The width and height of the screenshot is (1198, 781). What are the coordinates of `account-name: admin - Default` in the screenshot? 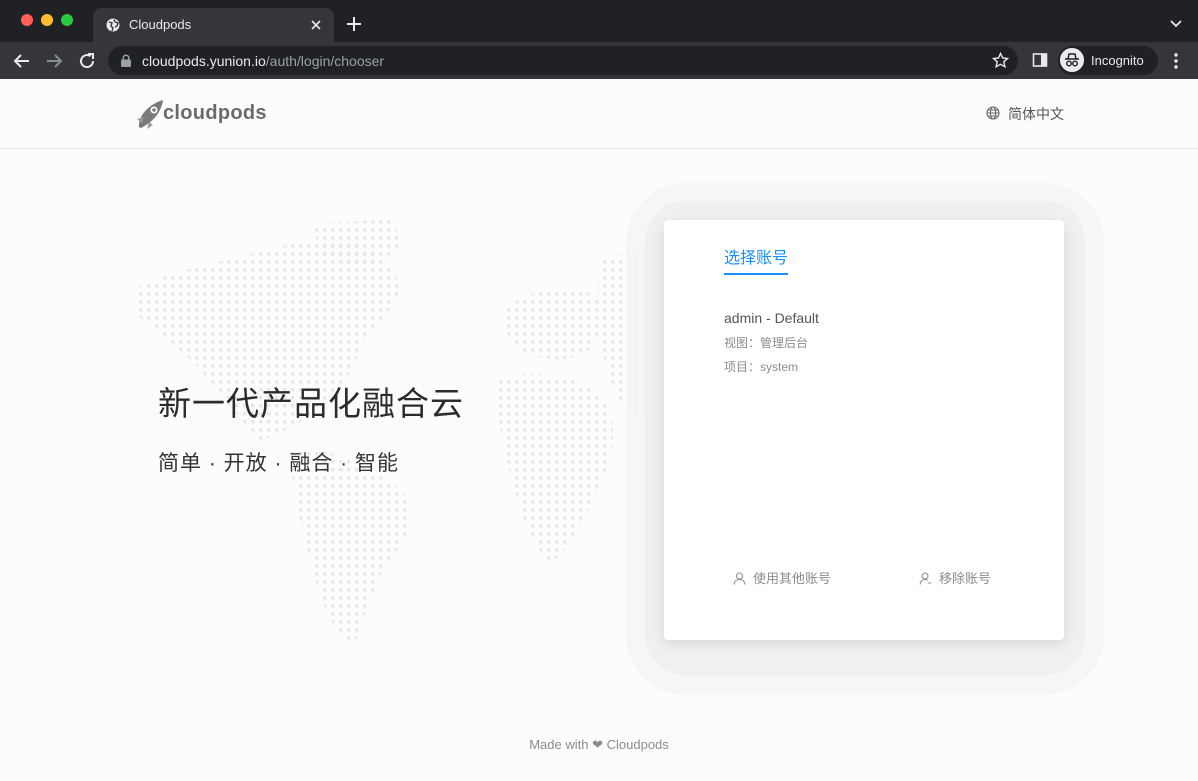 It's located at (771, 318).